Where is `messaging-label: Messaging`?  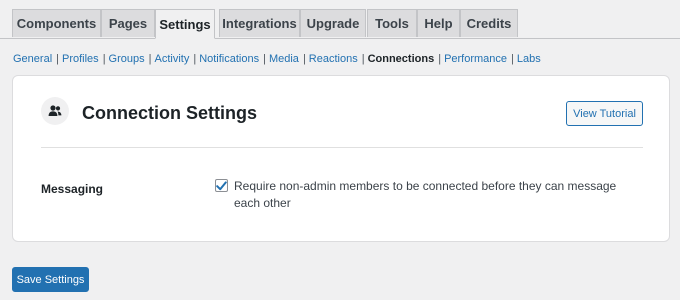
messaging-label: Messaging is located at coordinates (72, 189).